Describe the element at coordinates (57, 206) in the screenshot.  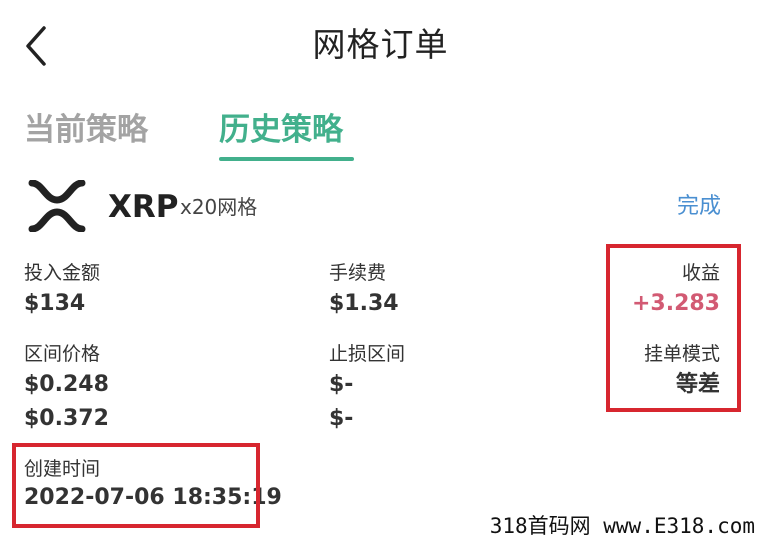
I see `xrp-logo-icon` at that location.